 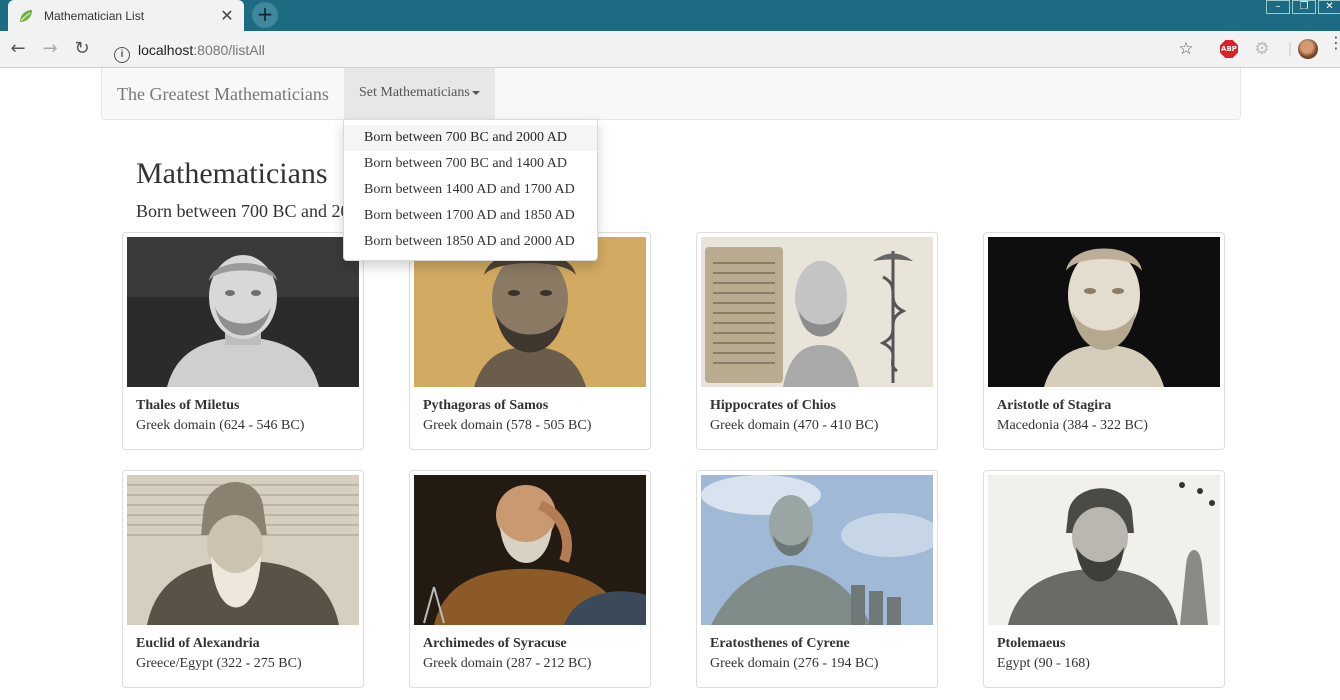 I want to click on tab-title: Mathematician List, so click(x=94, y=15).